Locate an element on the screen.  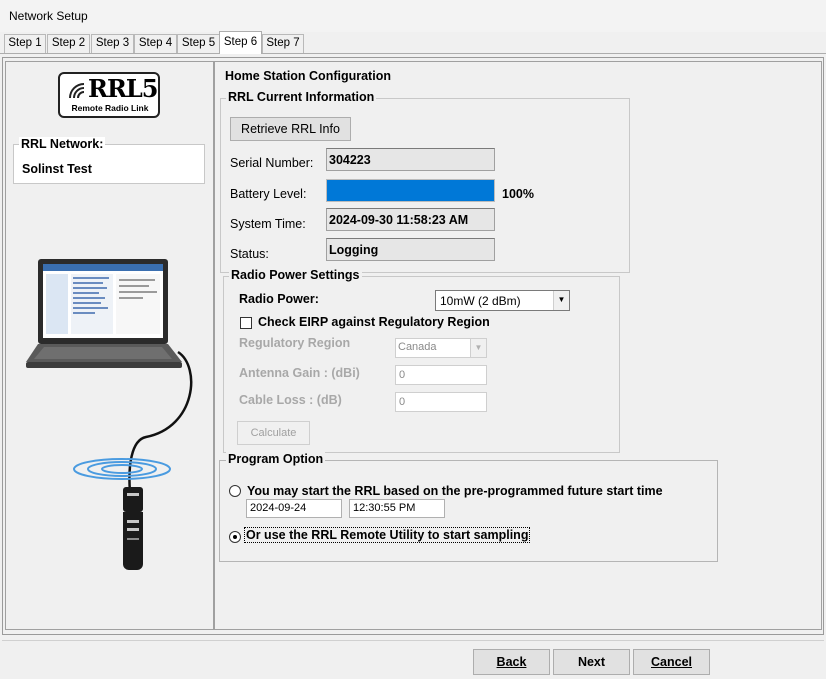
tab-divider is located at coordinates (413, 53).